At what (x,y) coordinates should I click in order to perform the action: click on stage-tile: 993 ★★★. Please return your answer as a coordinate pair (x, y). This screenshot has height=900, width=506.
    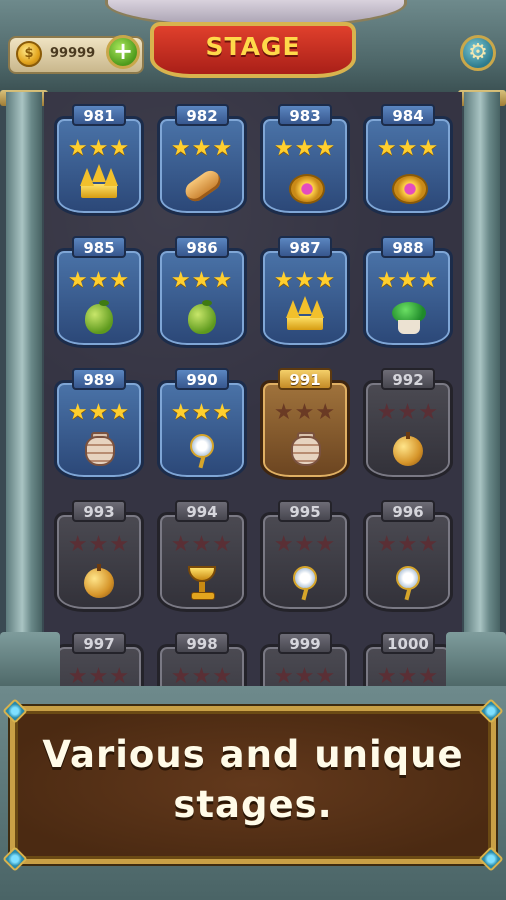
    Looking at the image, I should click on (99, 557).